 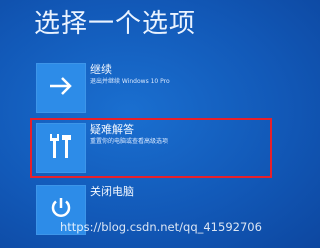 I want to click on option-power-off-title: 关闭电脑, so click(x=112, y=191).